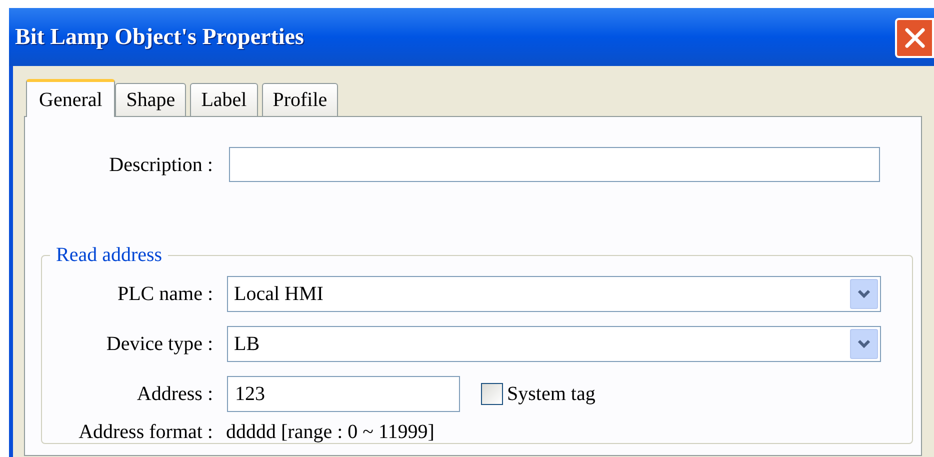 This screenshot has width=934, height=457. What do you see at coordinates (159, 344) in the screenshot?
I see `field-label: Device type :` at bounding box center [159, 344].